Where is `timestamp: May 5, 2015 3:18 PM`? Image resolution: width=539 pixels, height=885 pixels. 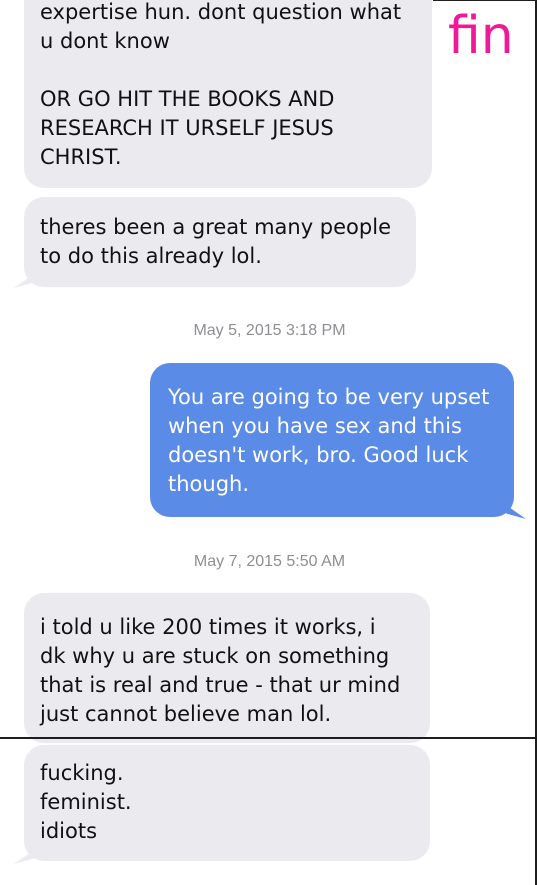 timestamp: May 5, 2015 3:18 PM is located at coordinates (269, 330).